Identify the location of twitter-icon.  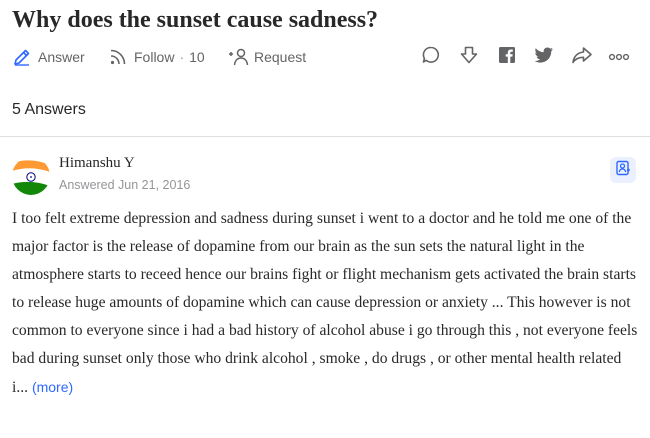
(544, 57).